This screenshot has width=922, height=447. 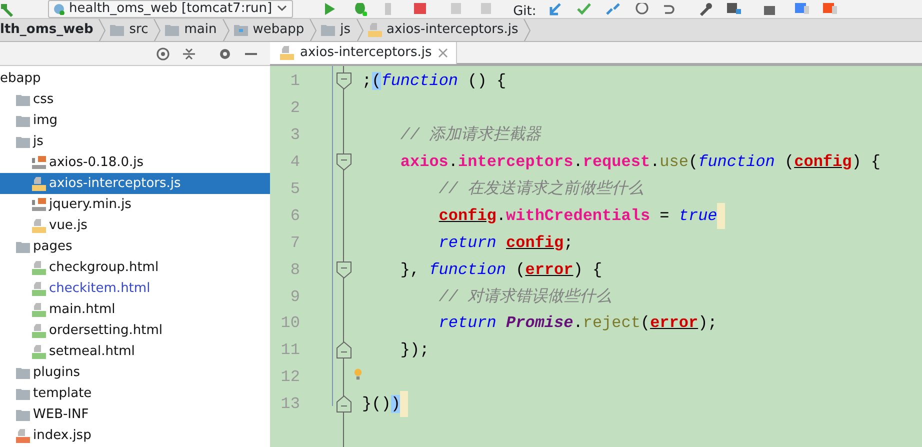 What do you see at coordinates (443, 53) in the screenshot?
I see `close-icon` at bounding box center [443, 53].